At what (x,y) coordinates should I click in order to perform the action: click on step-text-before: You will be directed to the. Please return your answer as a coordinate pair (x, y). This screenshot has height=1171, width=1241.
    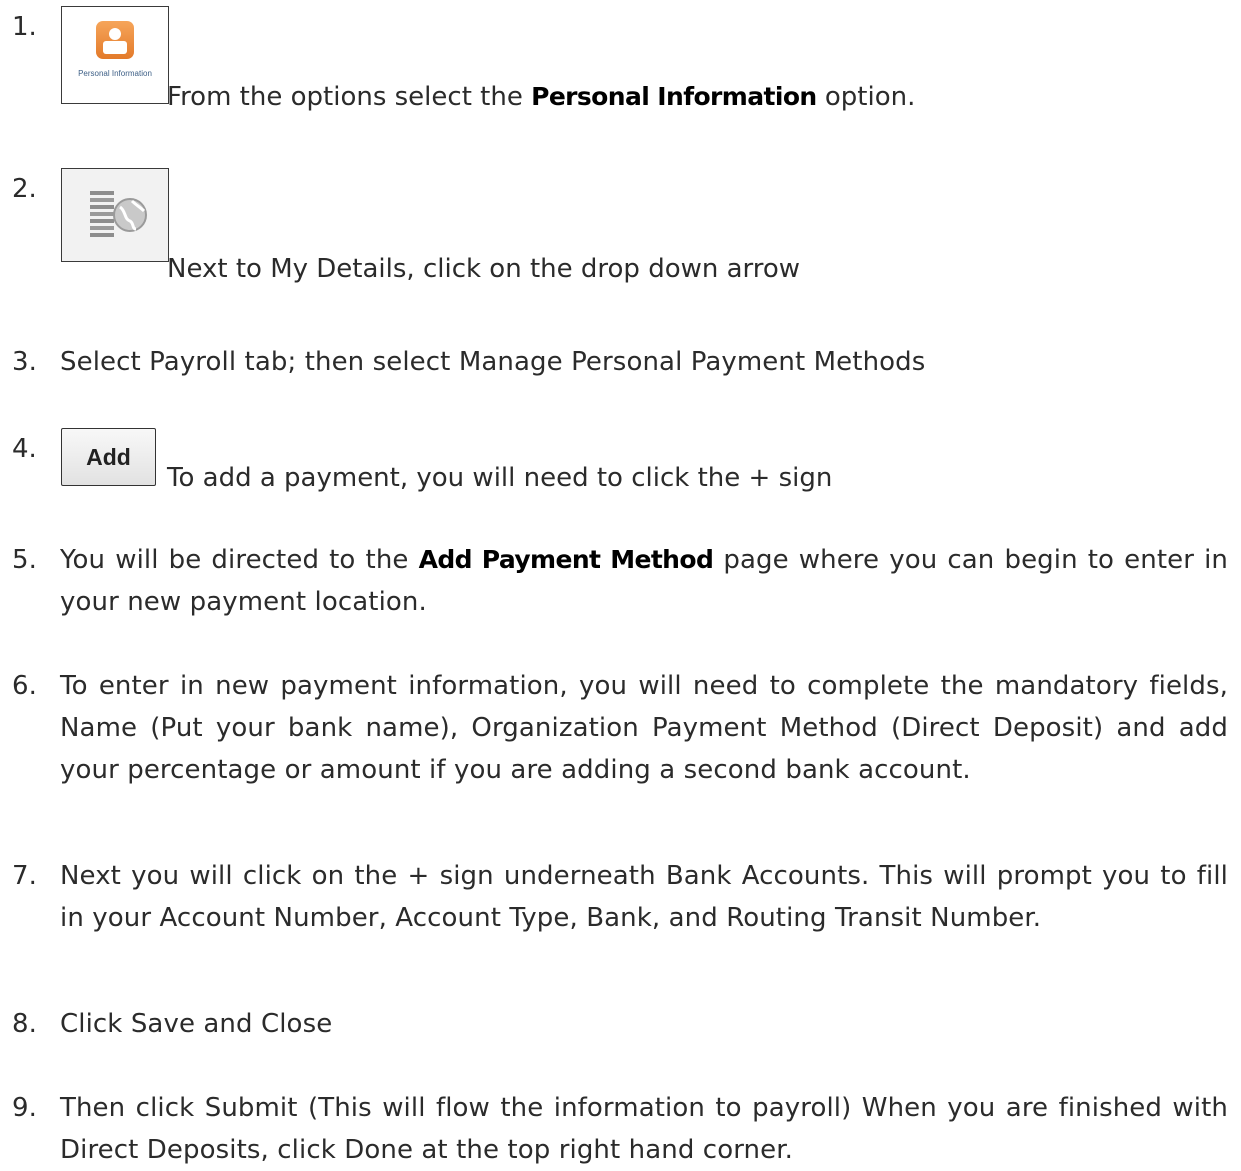
    Looking at the image, I should click on (239, 560).